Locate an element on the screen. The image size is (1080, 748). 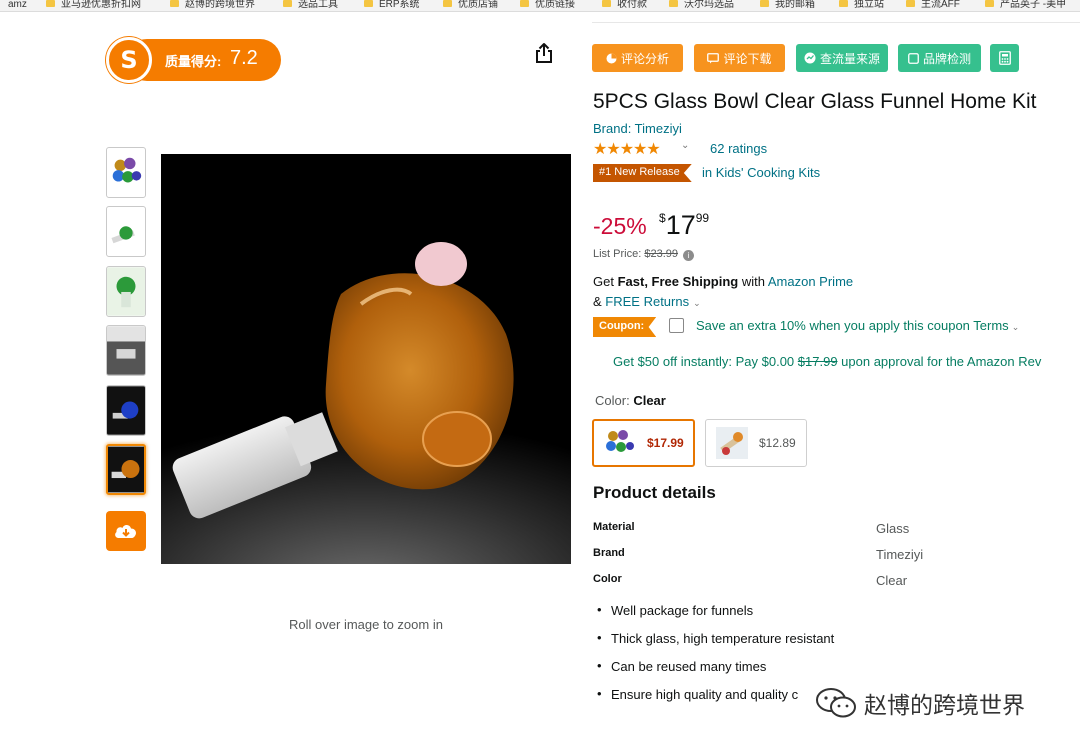
cloud-download-icon is located at coordinates (125, 531).